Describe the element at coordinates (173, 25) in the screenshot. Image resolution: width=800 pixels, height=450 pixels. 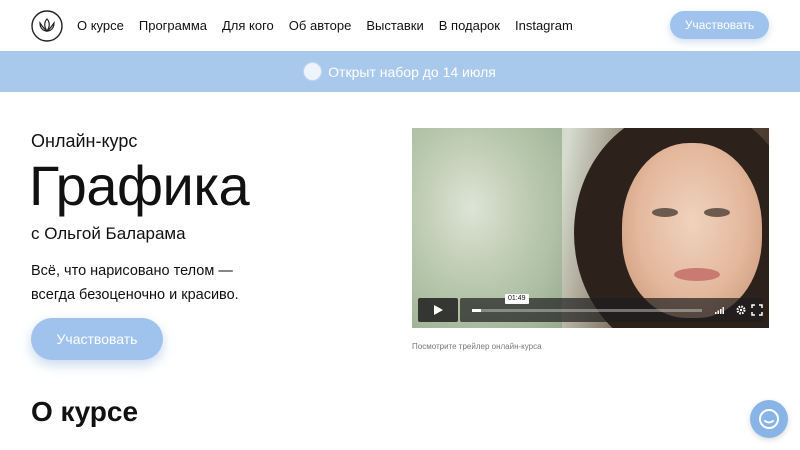
I see `nav-item-program: Программа` at that location.